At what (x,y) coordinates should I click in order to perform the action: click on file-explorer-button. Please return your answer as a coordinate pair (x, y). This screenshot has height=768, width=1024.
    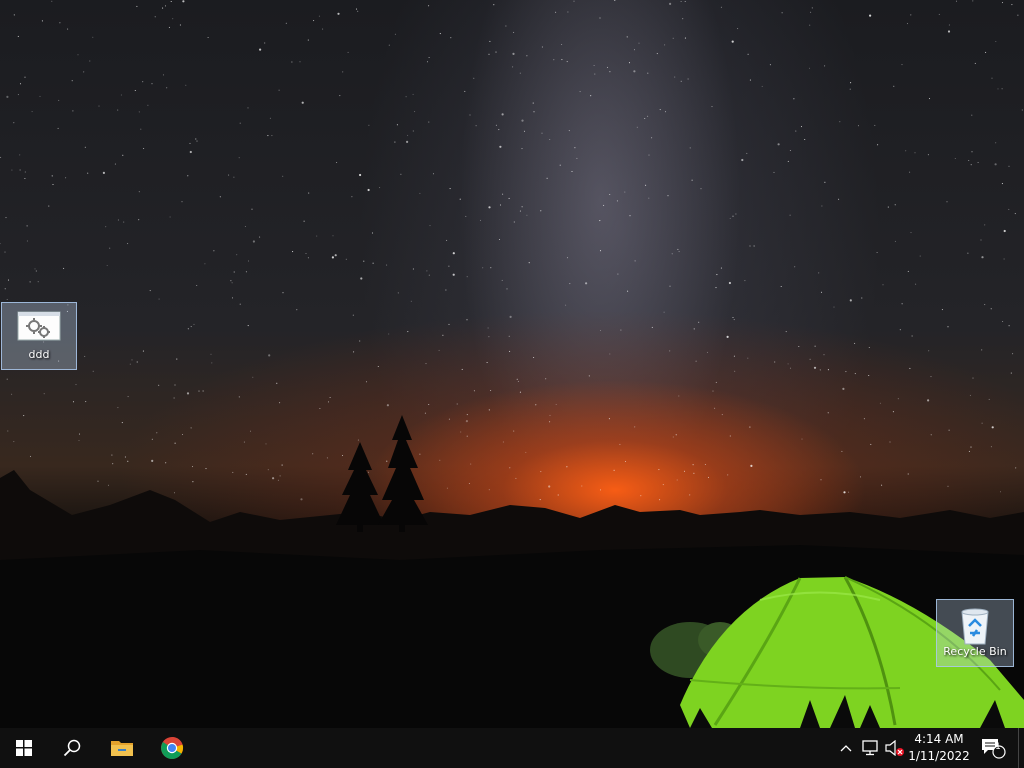
    Looking at the image, I should click on (122, 748).